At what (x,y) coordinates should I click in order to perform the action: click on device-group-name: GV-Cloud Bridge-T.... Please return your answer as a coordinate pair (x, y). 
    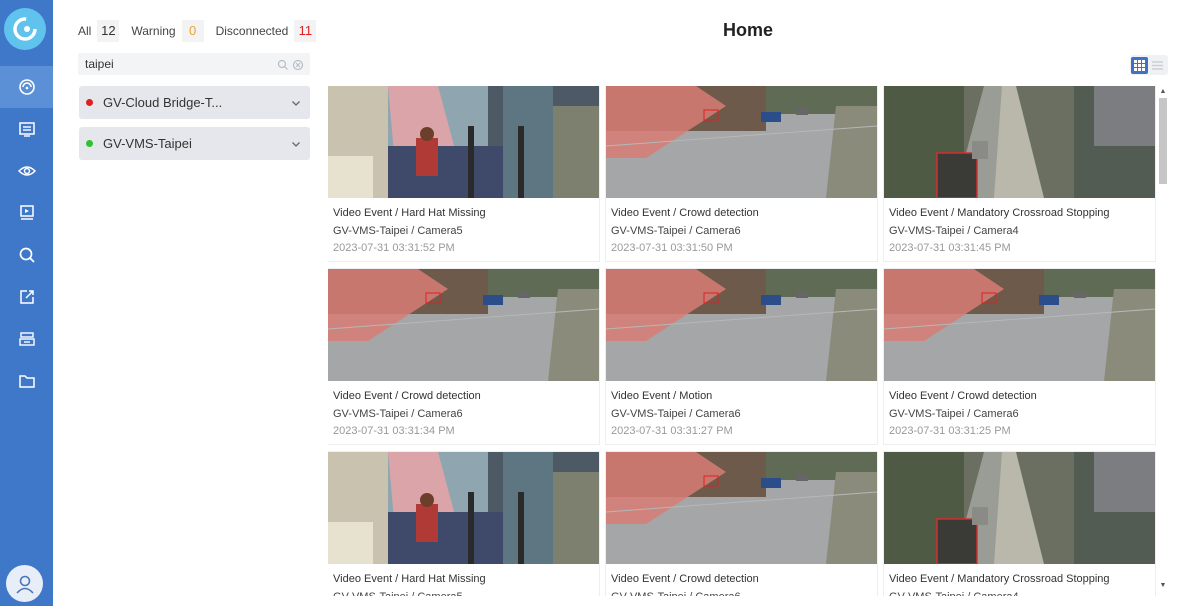
    Looking at the image, I should click on (163, 102).